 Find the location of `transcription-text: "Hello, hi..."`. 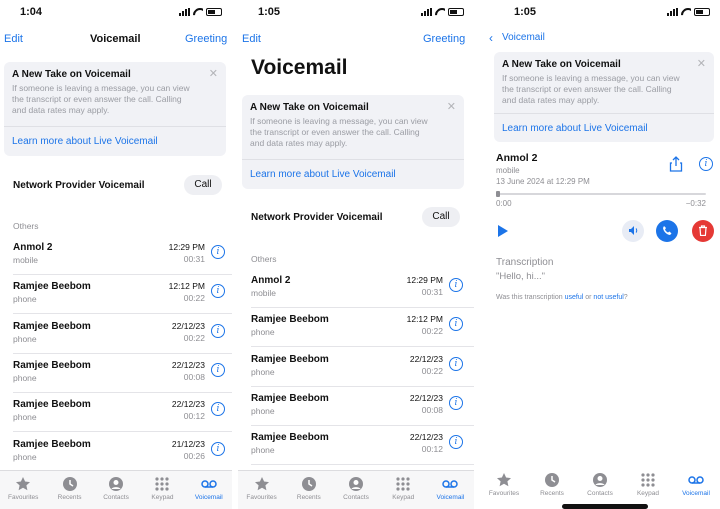

transcription-text: "Hello, hi..." is located at coordinates (520, 276).